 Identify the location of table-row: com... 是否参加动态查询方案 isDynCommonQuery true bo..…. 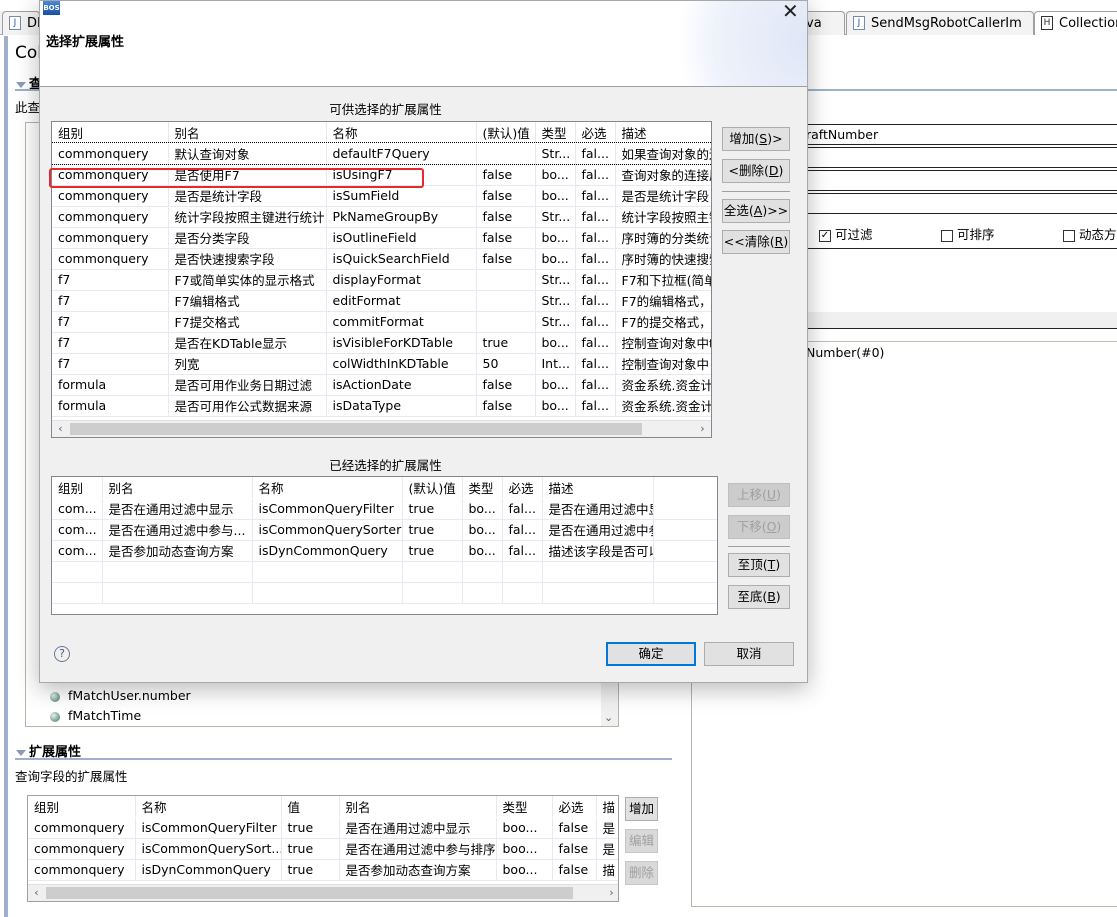
(384, 551).